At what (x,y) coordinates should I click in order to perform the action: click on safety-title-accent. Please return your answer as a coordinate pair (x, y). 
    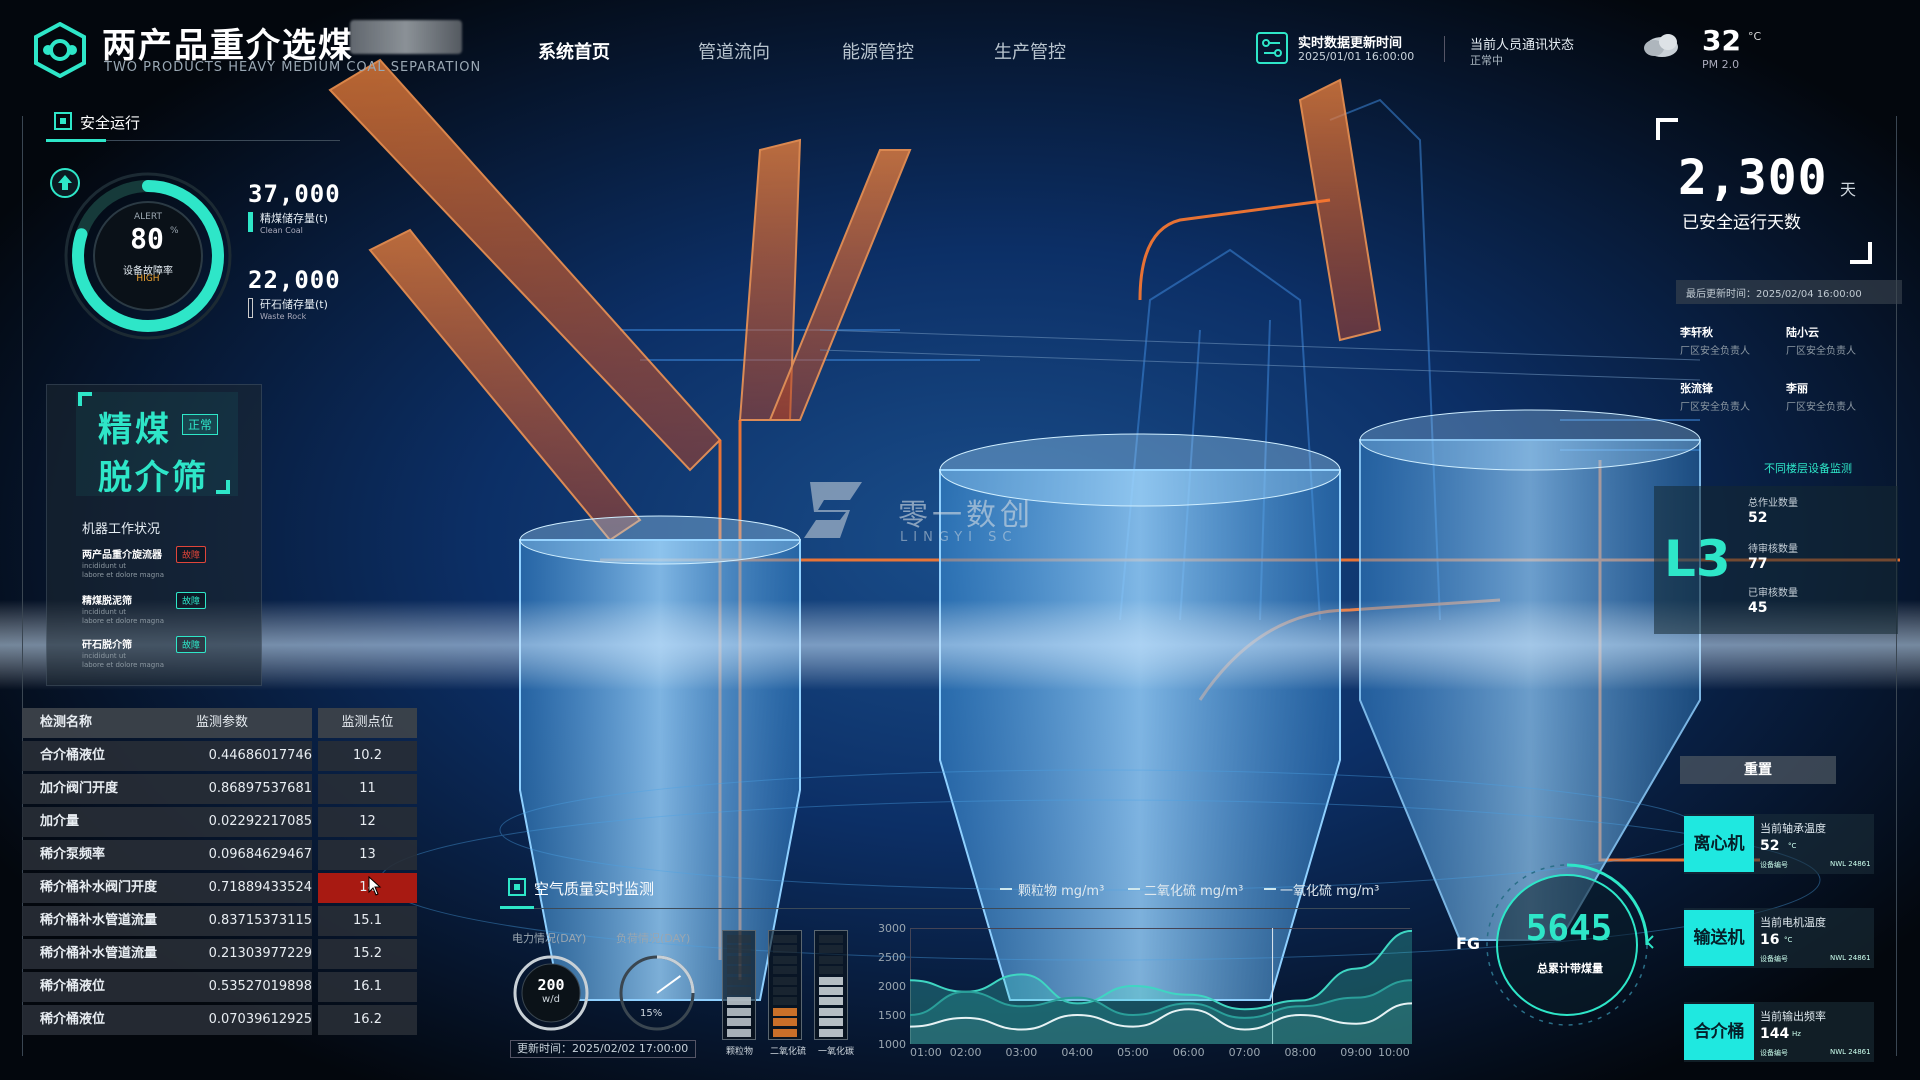
    Looking at the image, I should click on (76, 140).